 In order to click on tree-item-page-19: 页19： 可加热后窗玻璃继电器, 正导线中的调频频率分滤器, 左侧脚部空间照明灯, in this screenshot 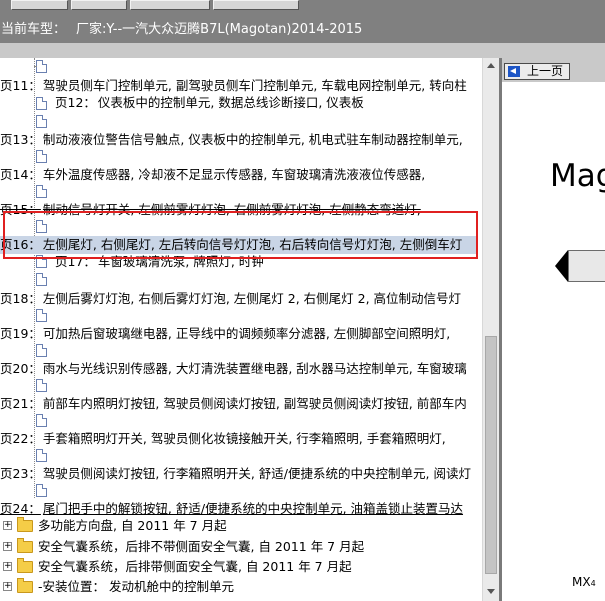, I will do `click(225, 334)`.